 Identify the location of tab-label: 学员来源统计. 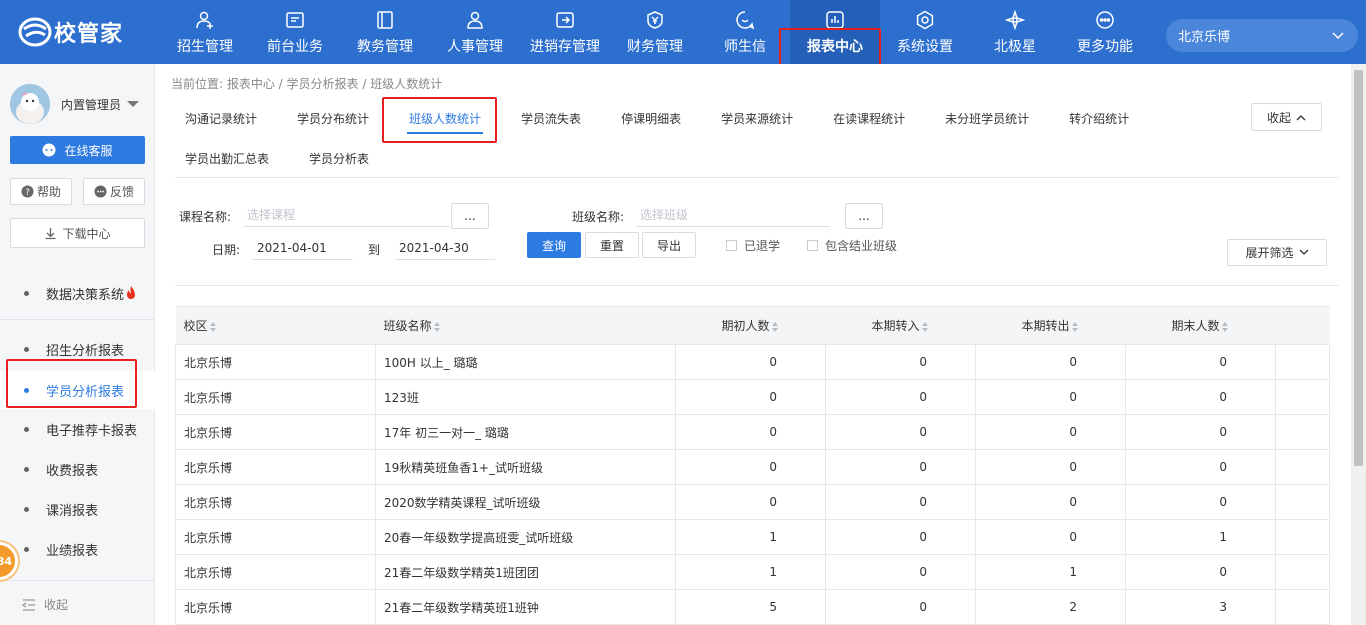
(757, 118).